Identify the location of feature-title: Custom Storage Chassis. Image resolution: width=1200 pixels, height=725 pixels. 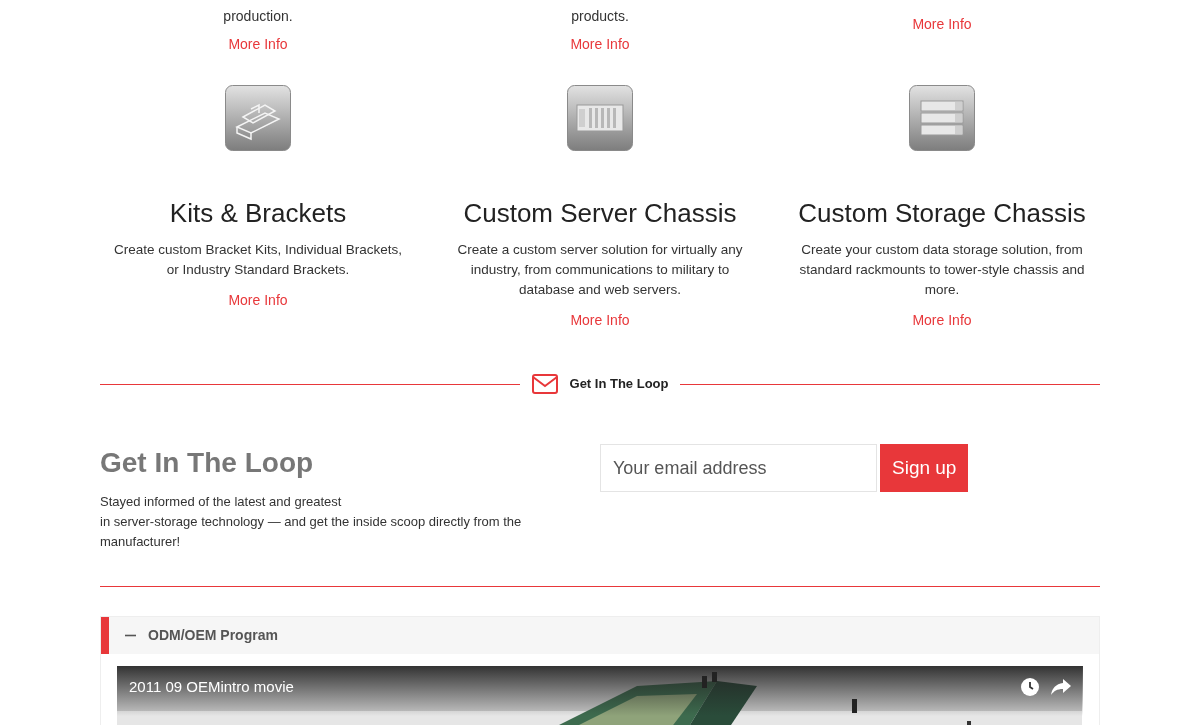
(942, 213).